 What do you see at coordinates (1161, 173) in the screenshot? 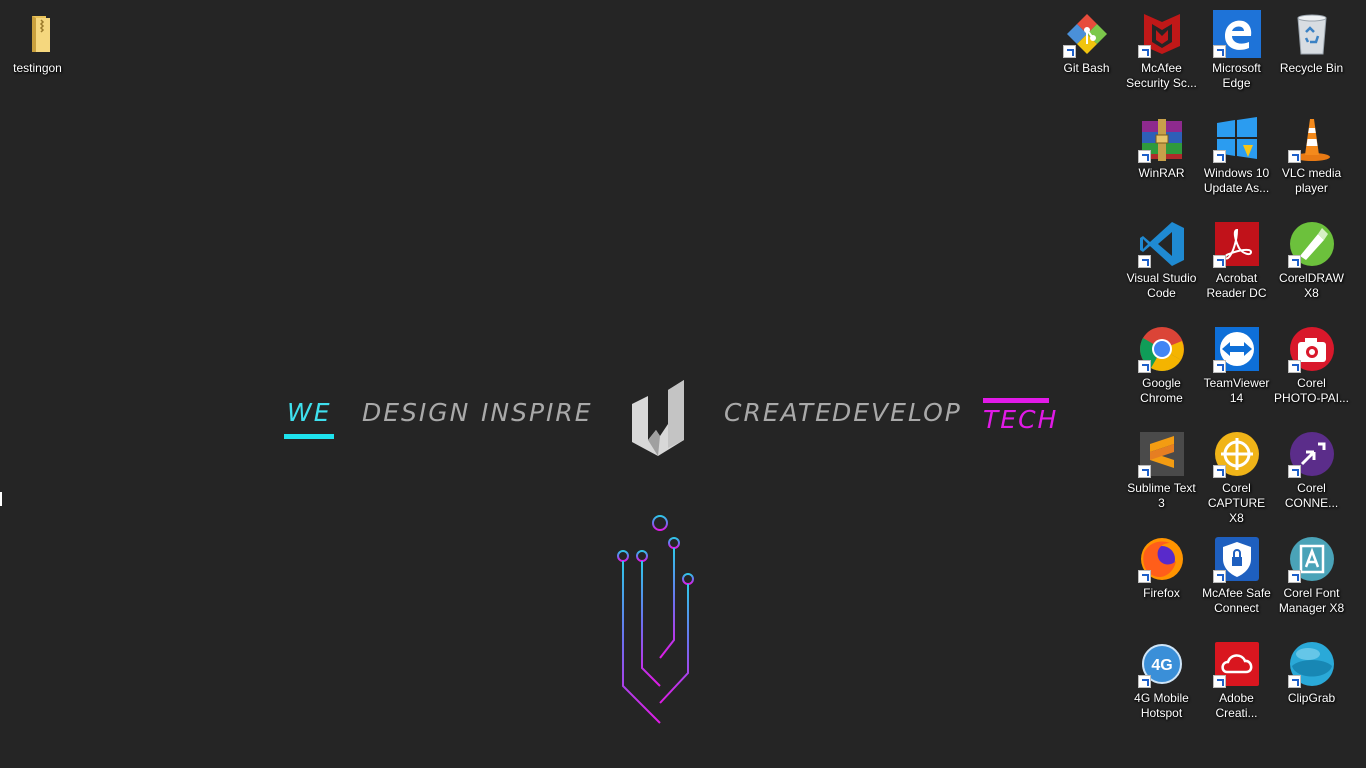
I see `desktop-icon-label: WinRAR` at bounding box center [1161, 173].